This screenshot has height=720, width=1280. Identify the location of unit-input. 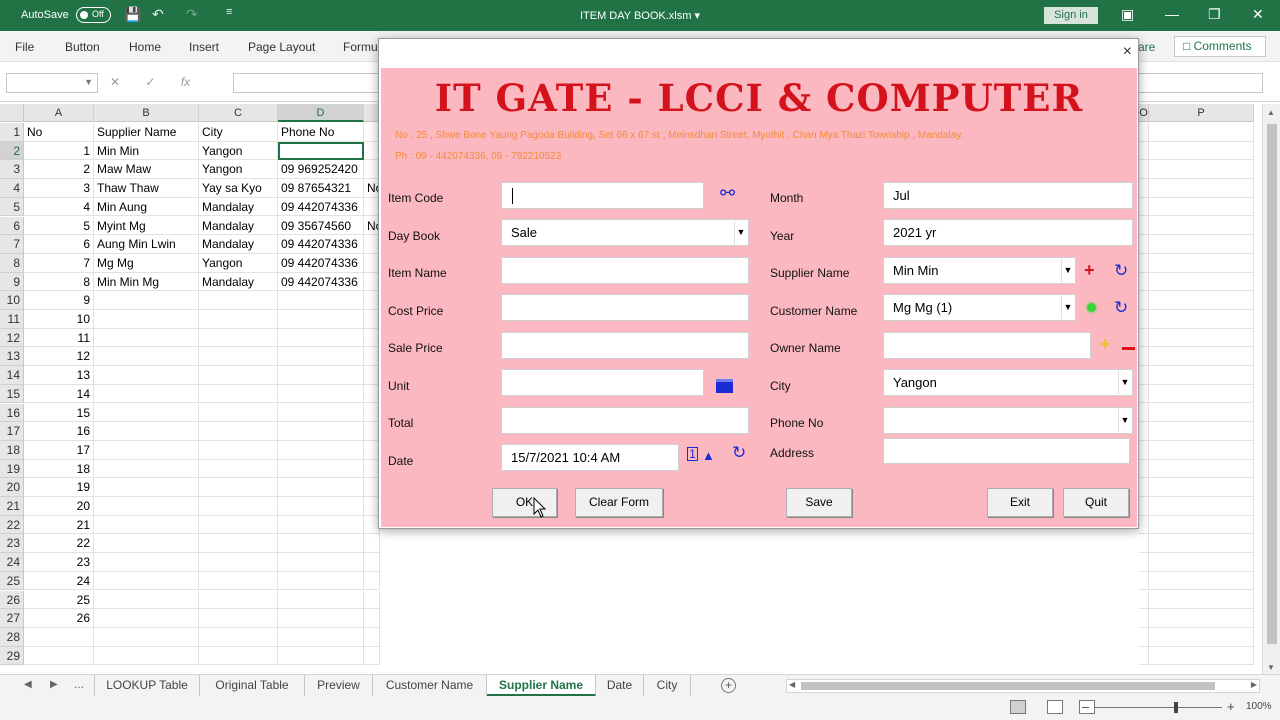
(602, 382).